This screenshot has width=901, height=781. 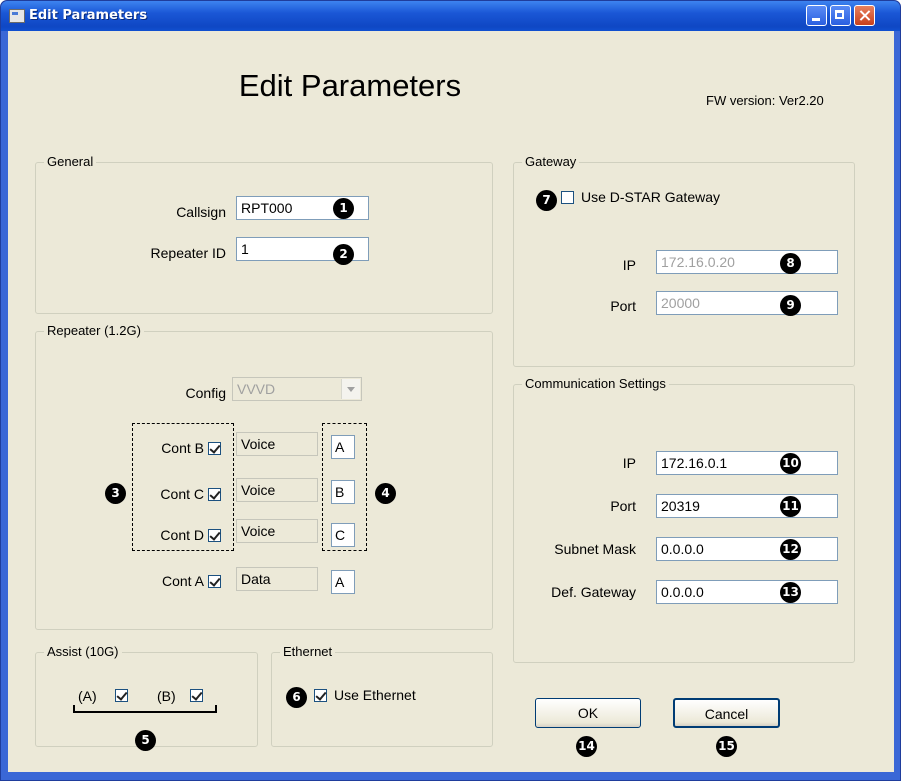 What do you see at coordinates (296, 697) in the screenshot?
I see `callout-6: 6` at bounding box center [296, 697].